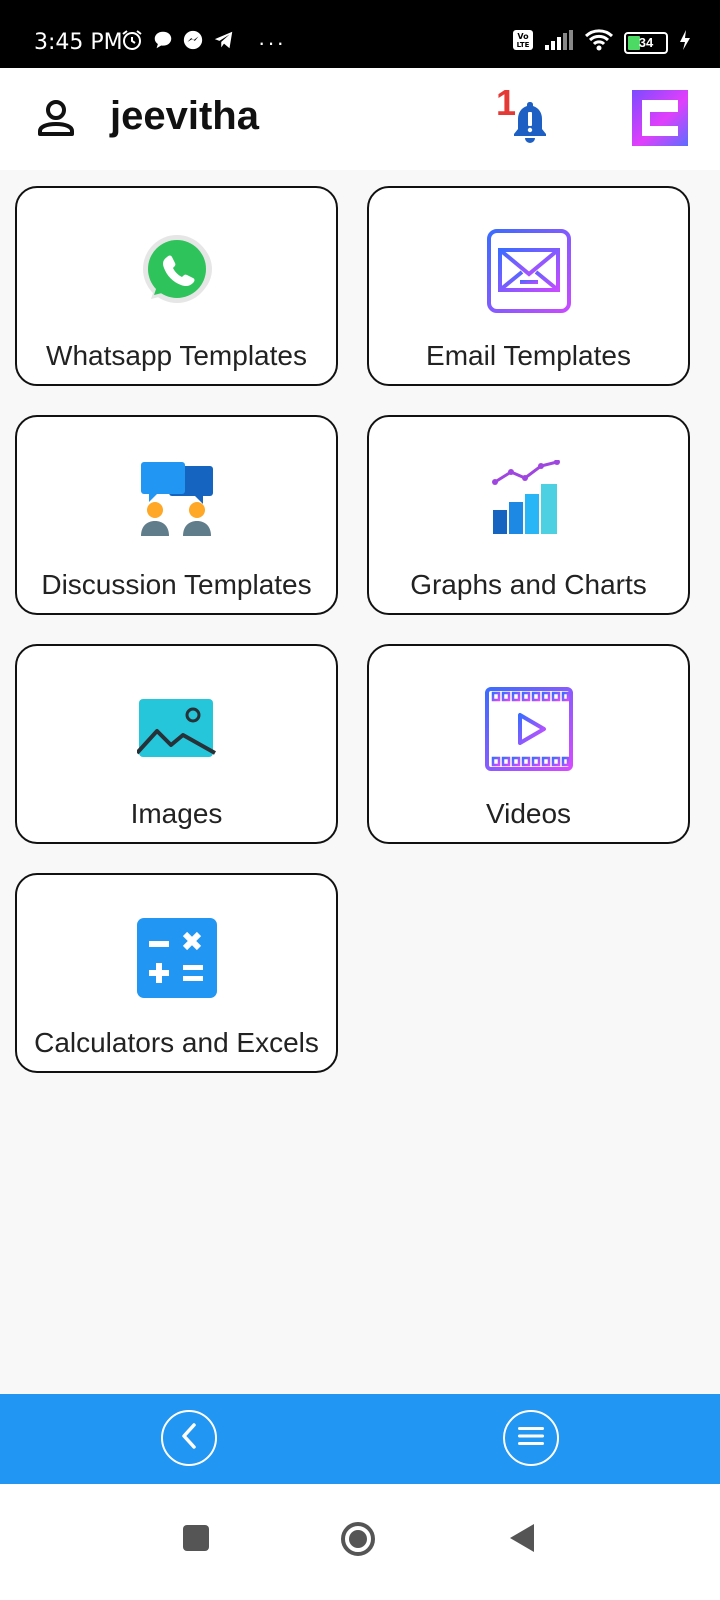 This screenshot has height=1600, width=720. I want to click on card-label: Videos, so click(528, 813).